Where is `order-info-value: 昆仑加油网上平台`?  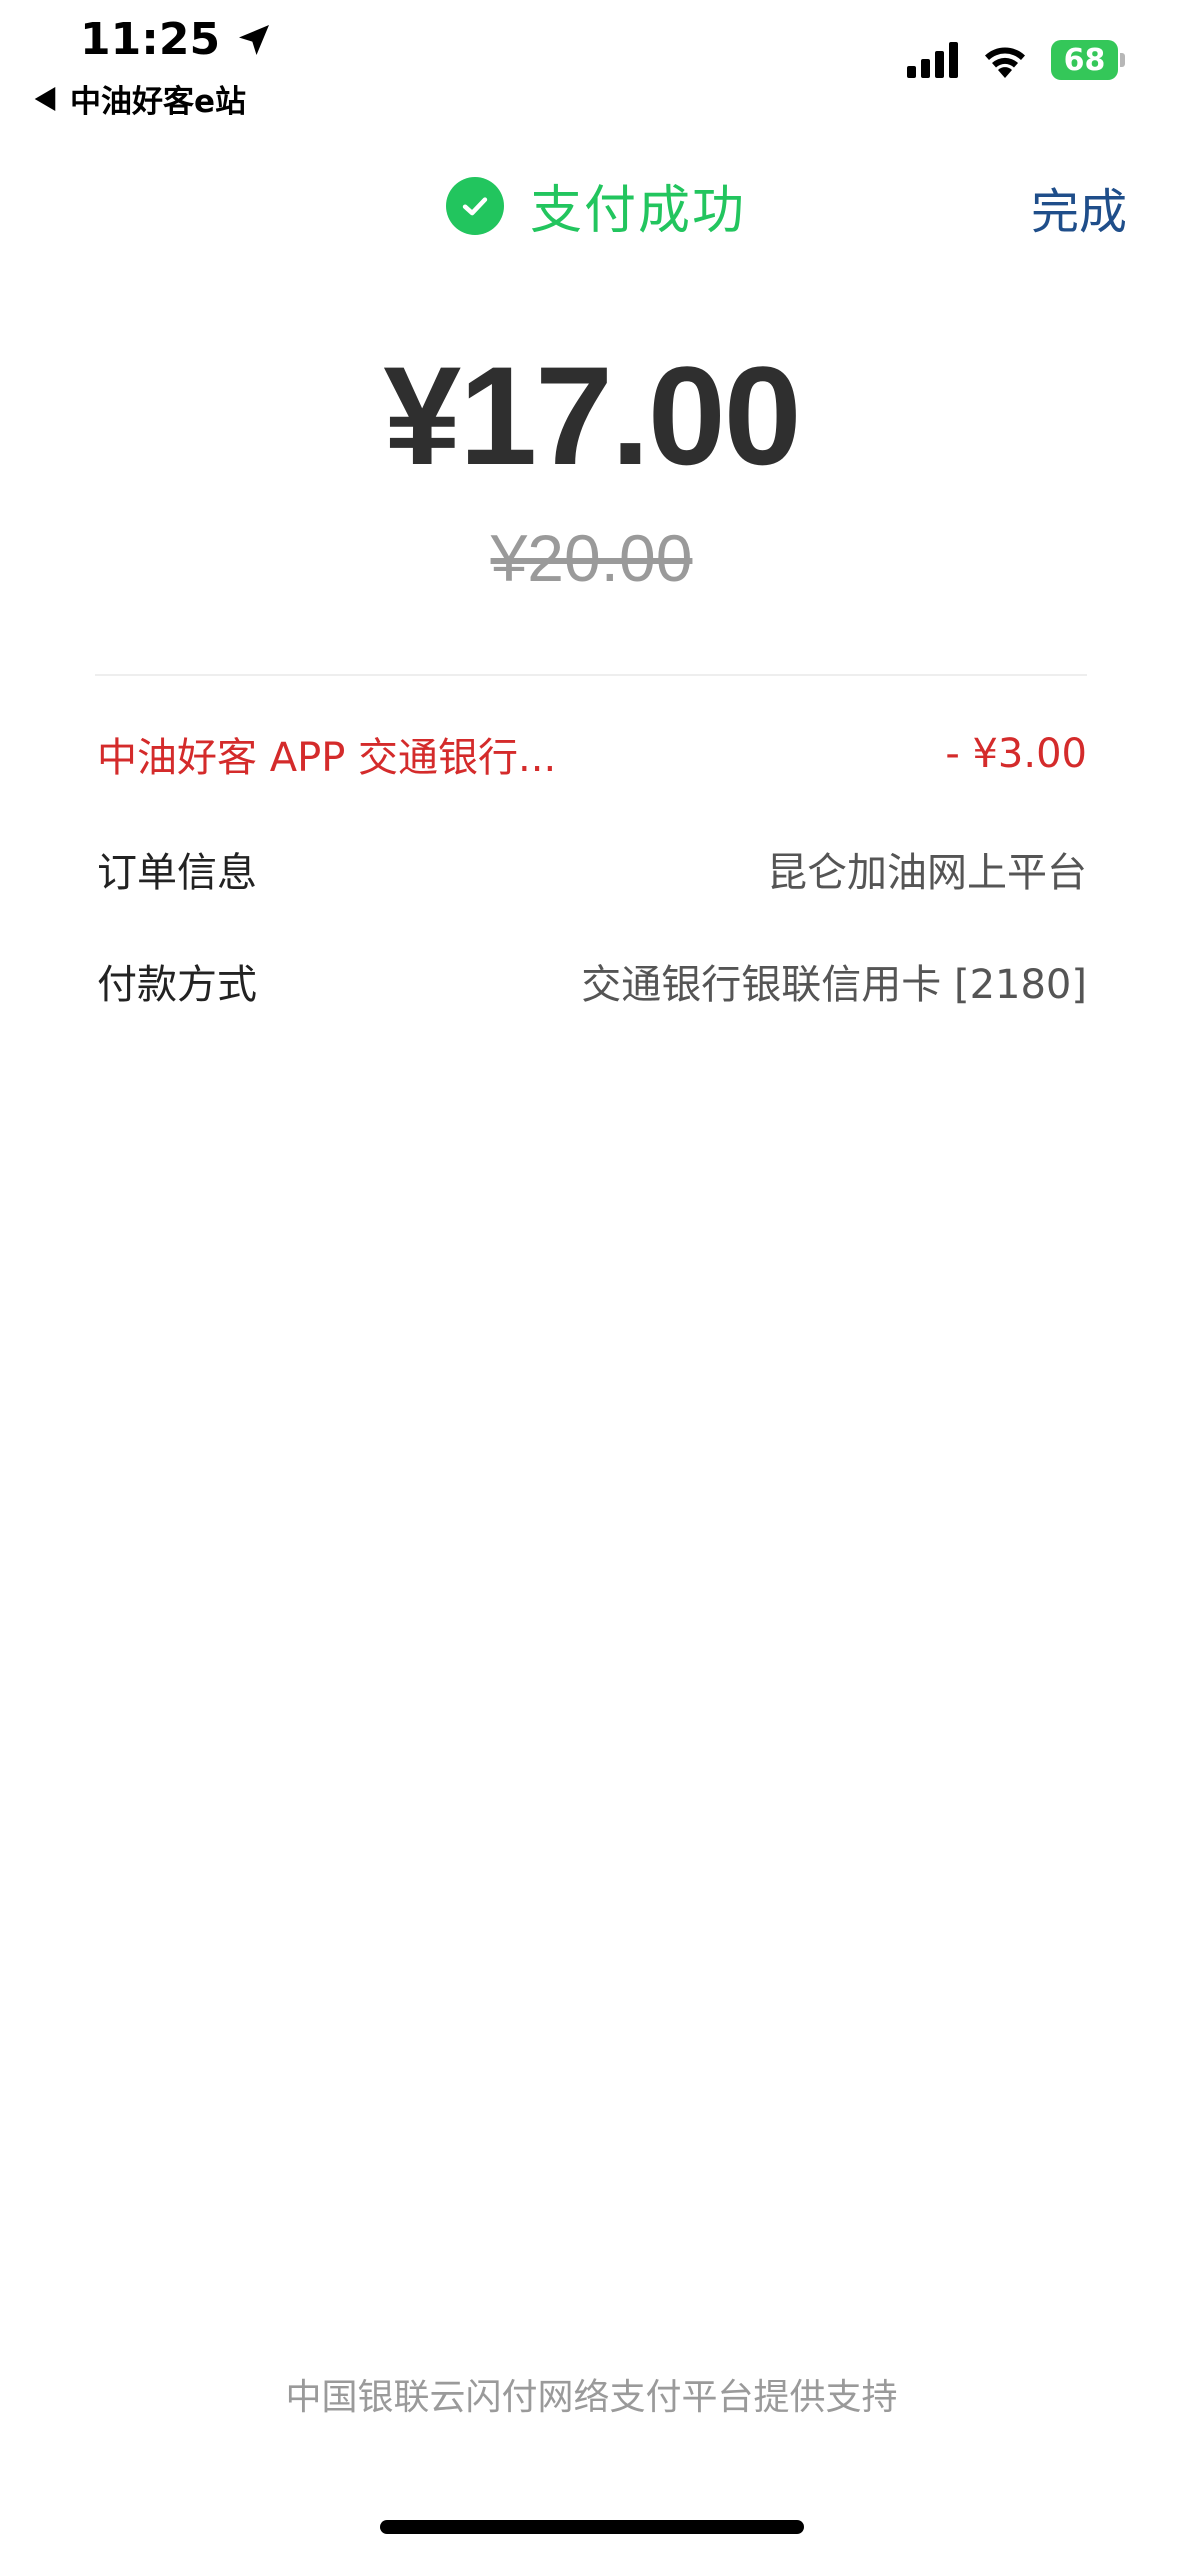
order-info-value: 昆仑加油网上平台 is located at coordinates (927, 873).